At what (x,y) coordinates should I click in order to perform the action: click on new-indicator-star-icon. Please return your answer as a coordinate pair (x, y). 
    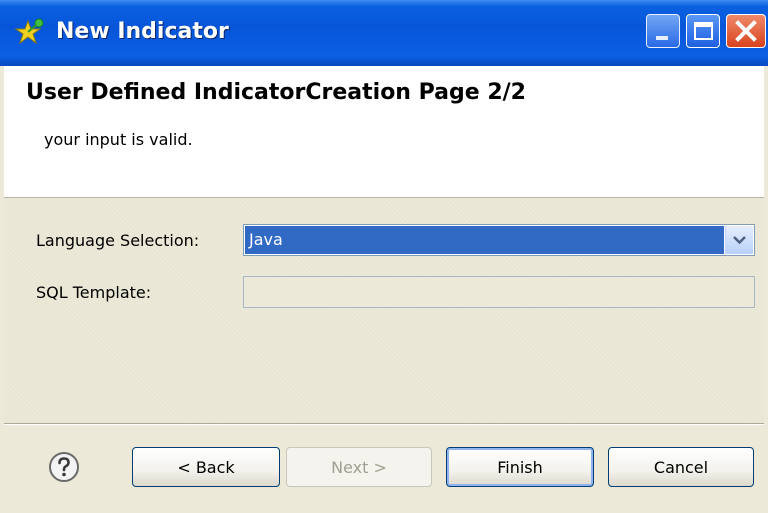
    Looking at the image, I should click on (30, 32).